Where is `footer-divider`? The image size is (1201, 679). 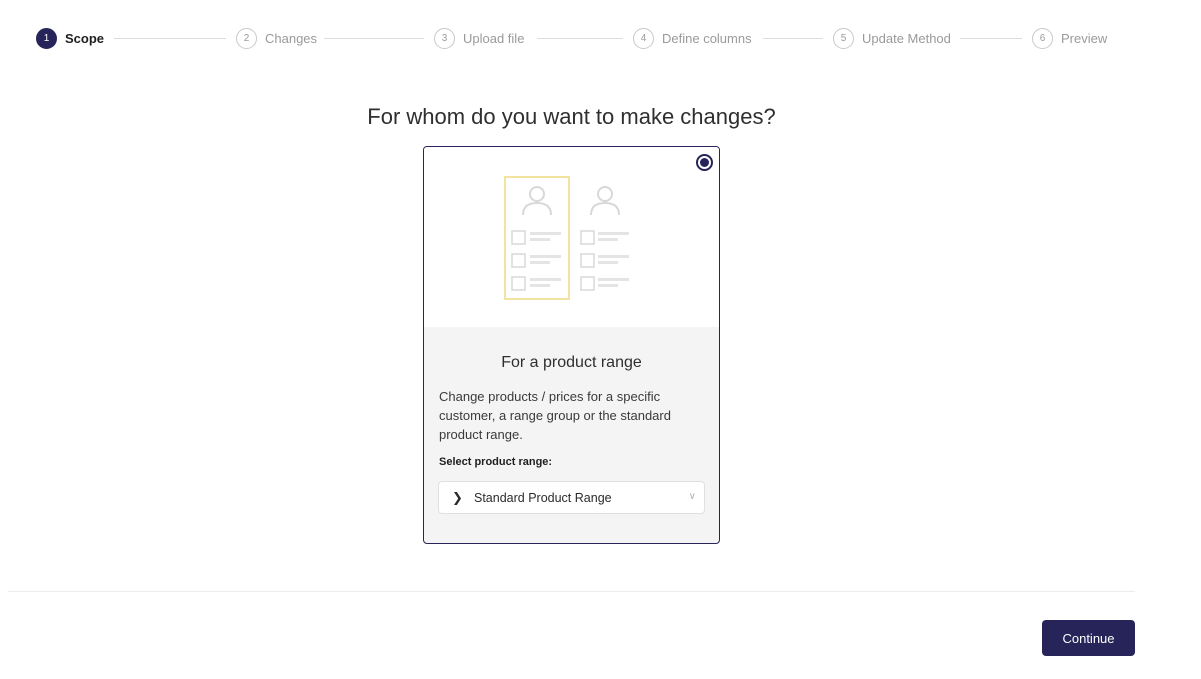
footer-divider is located at coordinates (571, 591).